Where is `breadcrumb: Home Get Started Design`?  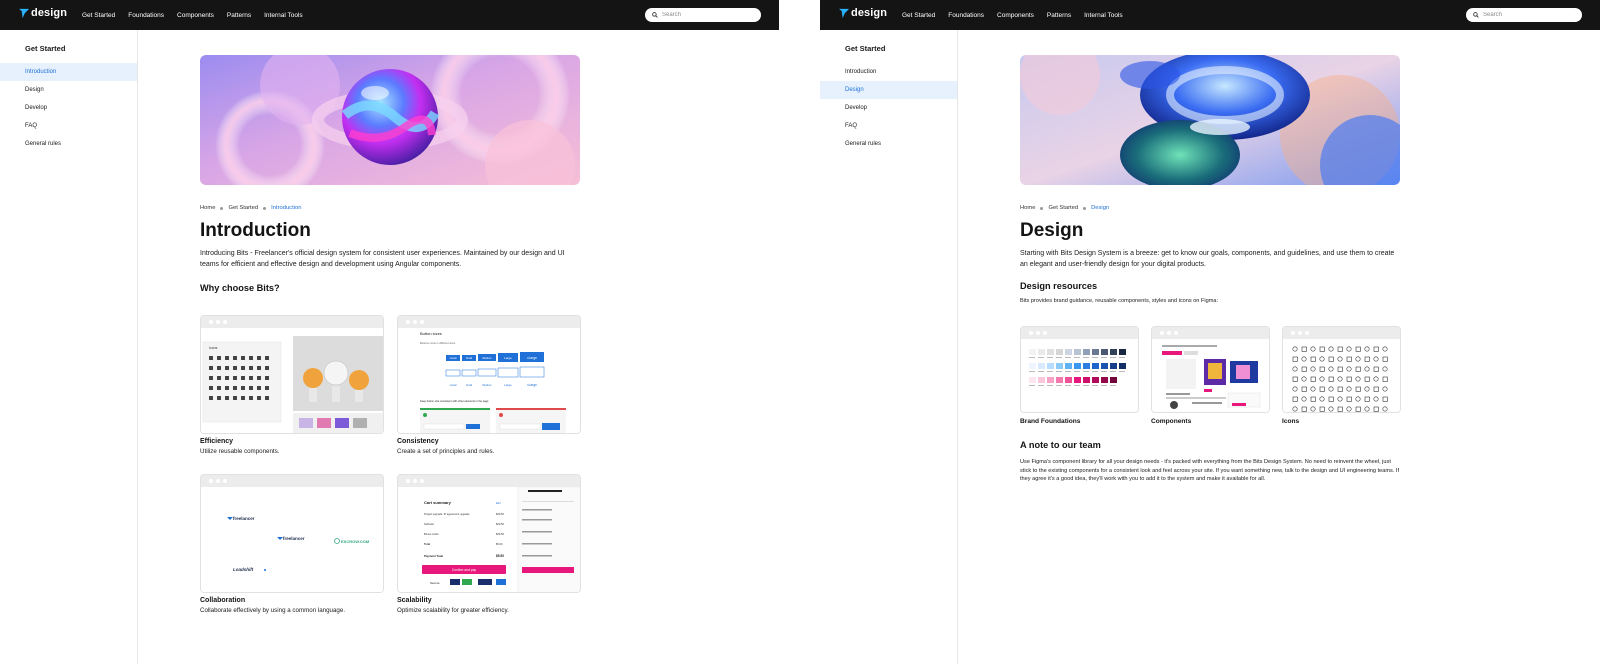
breadcrumb: Home Get Started Design is located at coordinates (1064, 208).